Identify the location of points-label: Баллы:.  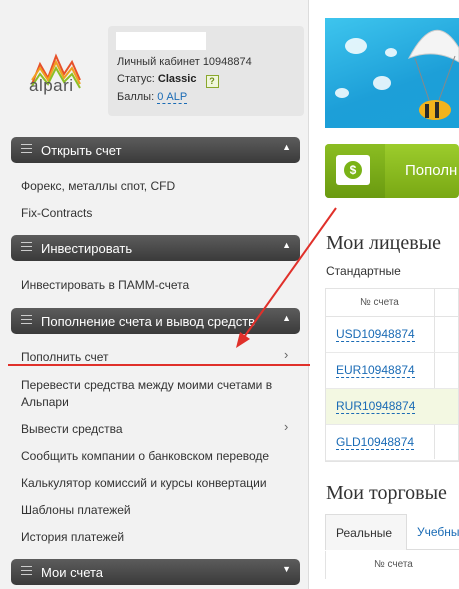
(136, 97).